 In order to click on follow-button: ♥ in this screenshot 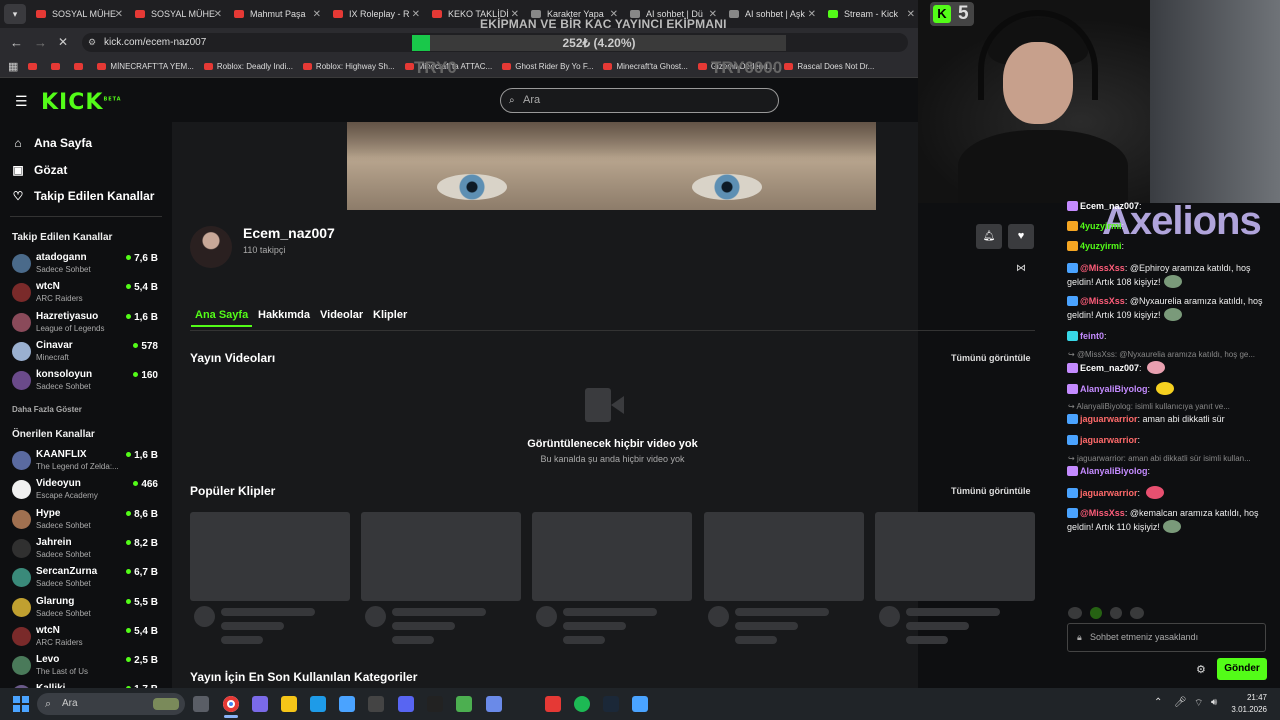, I will do `click(1021, 236)`.